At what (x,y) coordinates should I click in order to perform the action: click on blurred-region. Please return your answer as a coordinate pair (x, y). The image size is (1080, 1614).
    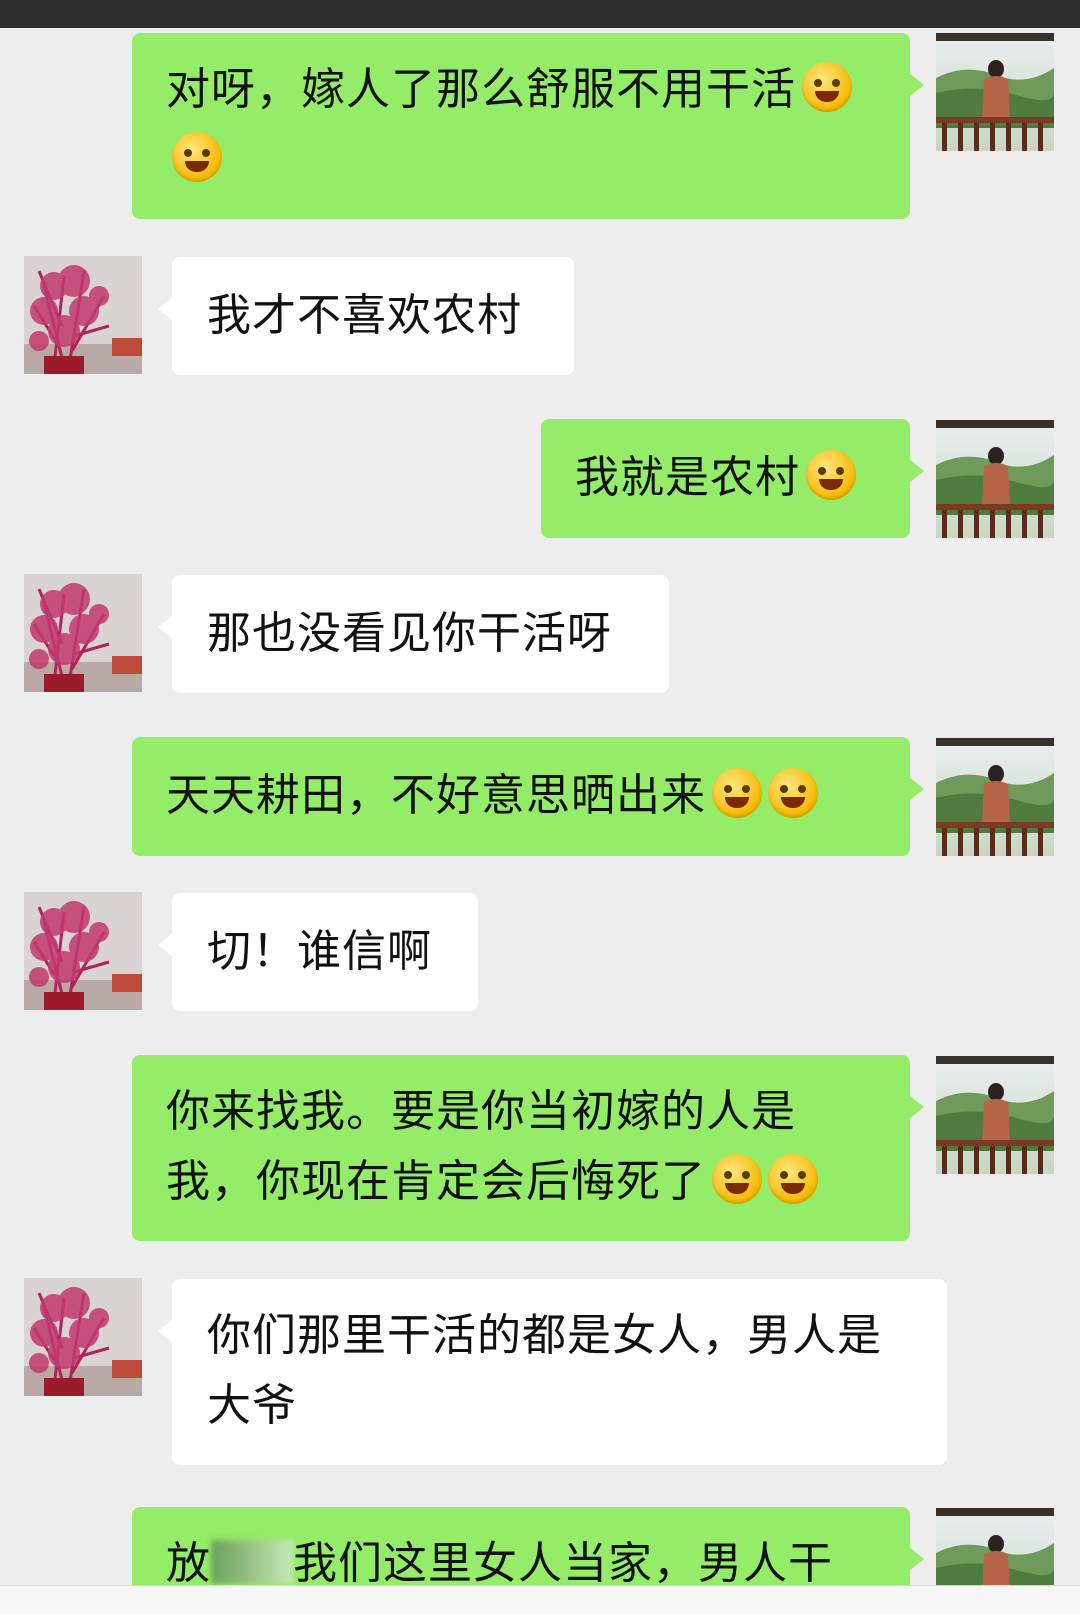
    Looking at the image, I should click on (252, 1562).